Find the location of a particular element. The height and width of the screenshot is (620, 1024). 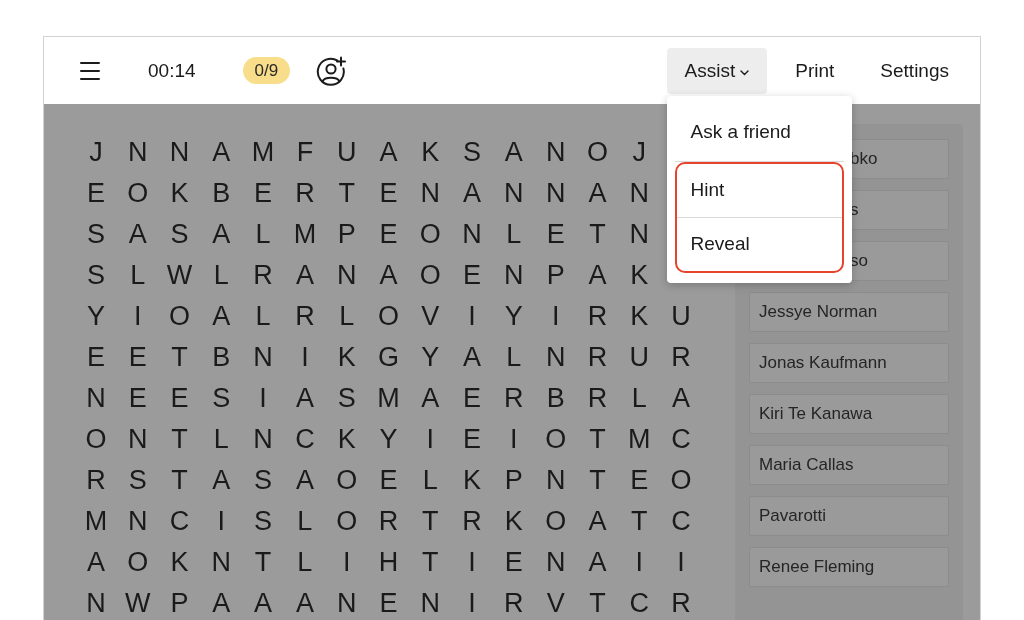

add-person-icon is located at coordinates (331, 70).